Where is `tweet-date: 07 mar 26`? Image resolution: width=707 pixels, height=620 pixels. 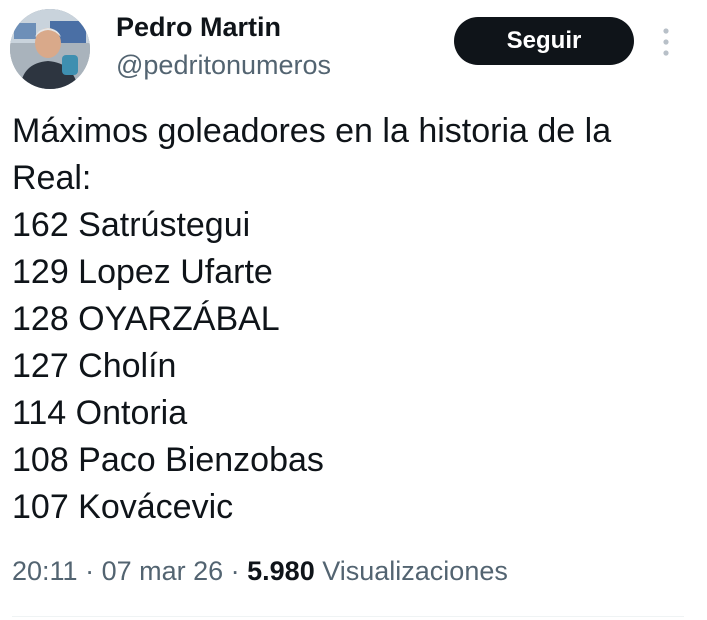 tweet-date: 07 mar 26 is located at coordinates (163, 571).